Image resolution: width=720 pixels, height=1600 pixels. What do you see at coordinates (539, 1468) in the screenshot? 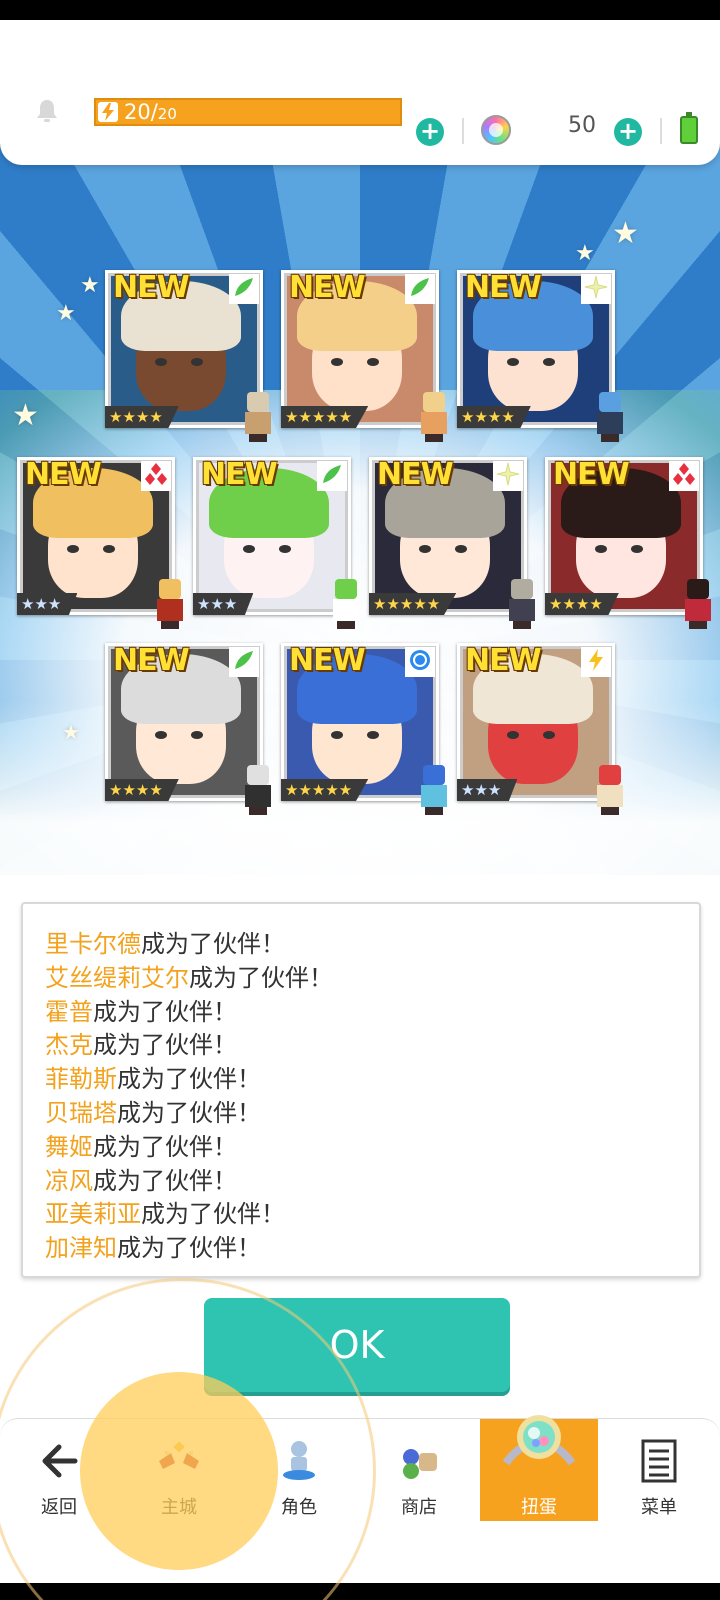
I see `nav-gacha: 扭蛋` at bounding box center [539, 1468].